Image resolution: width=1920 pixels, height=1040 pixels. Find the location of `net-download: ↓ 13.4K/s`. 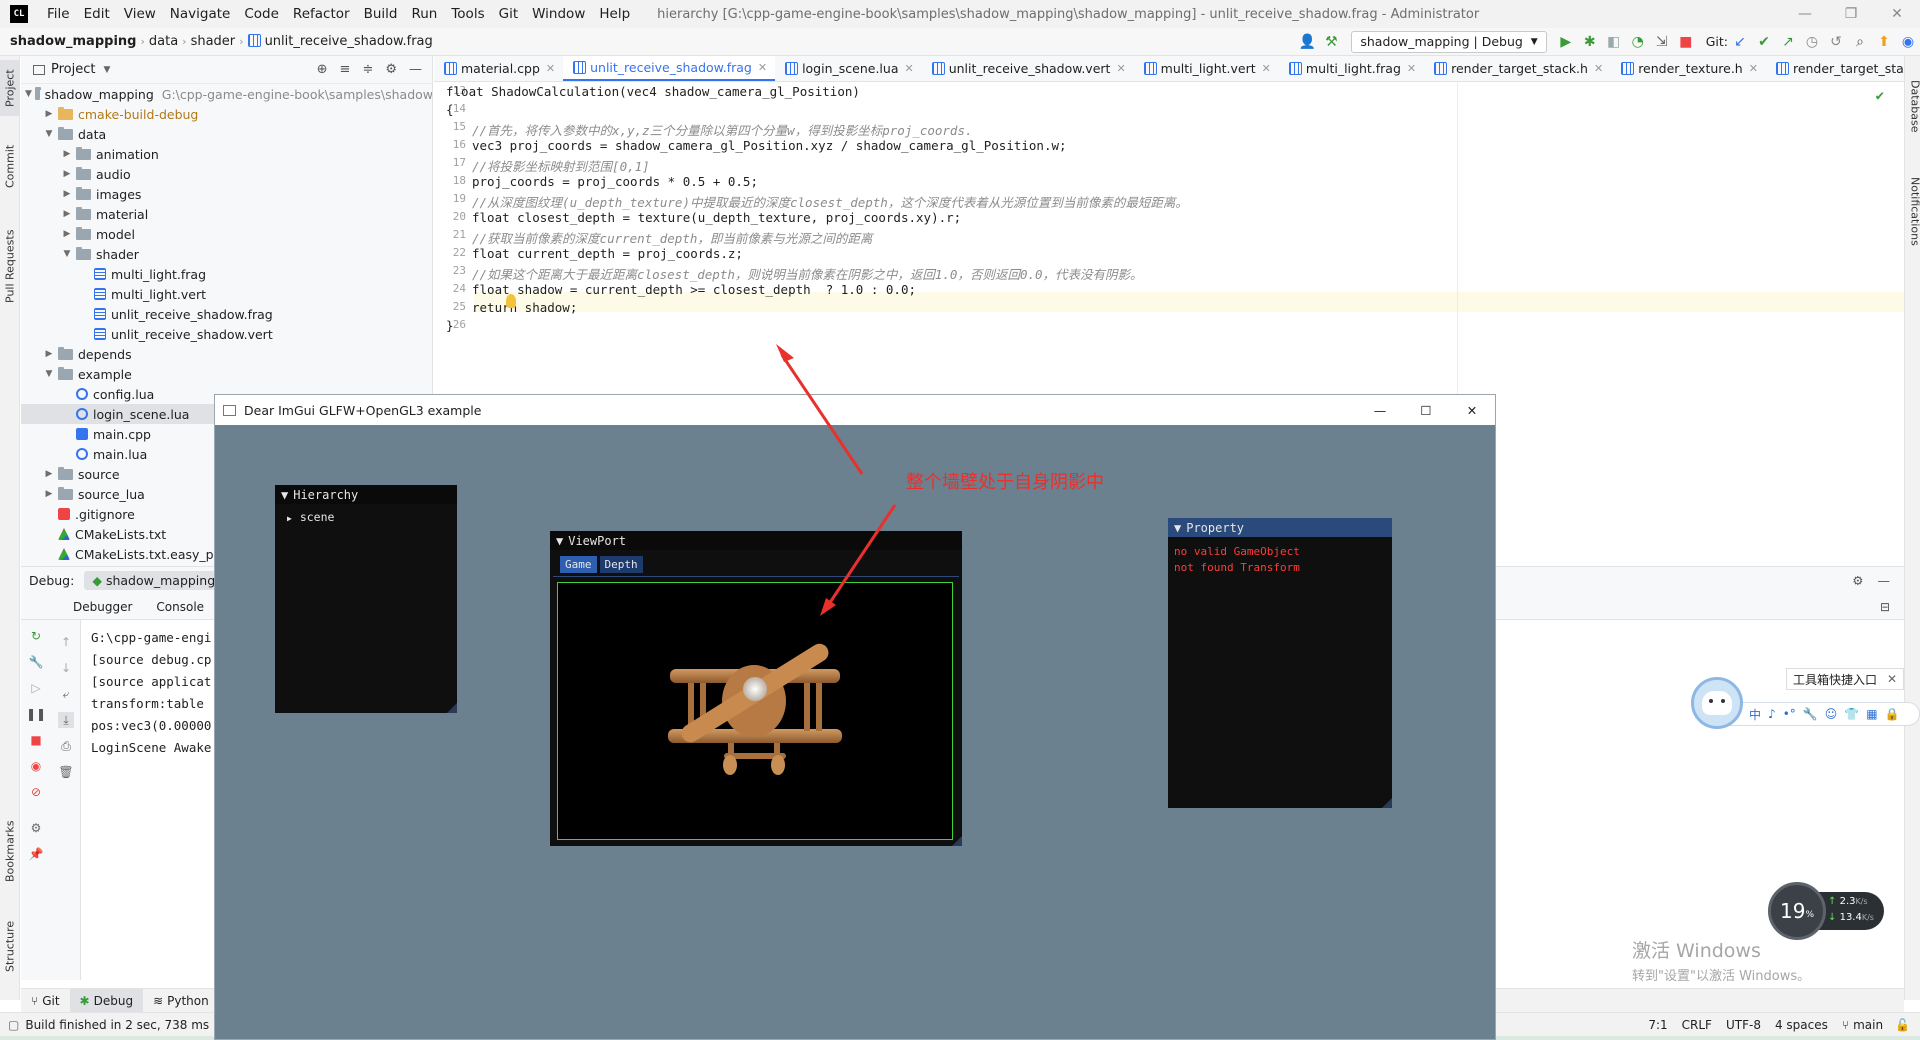

net-download: ↓ 13.4K/s is located at coordinates (1851, 917).